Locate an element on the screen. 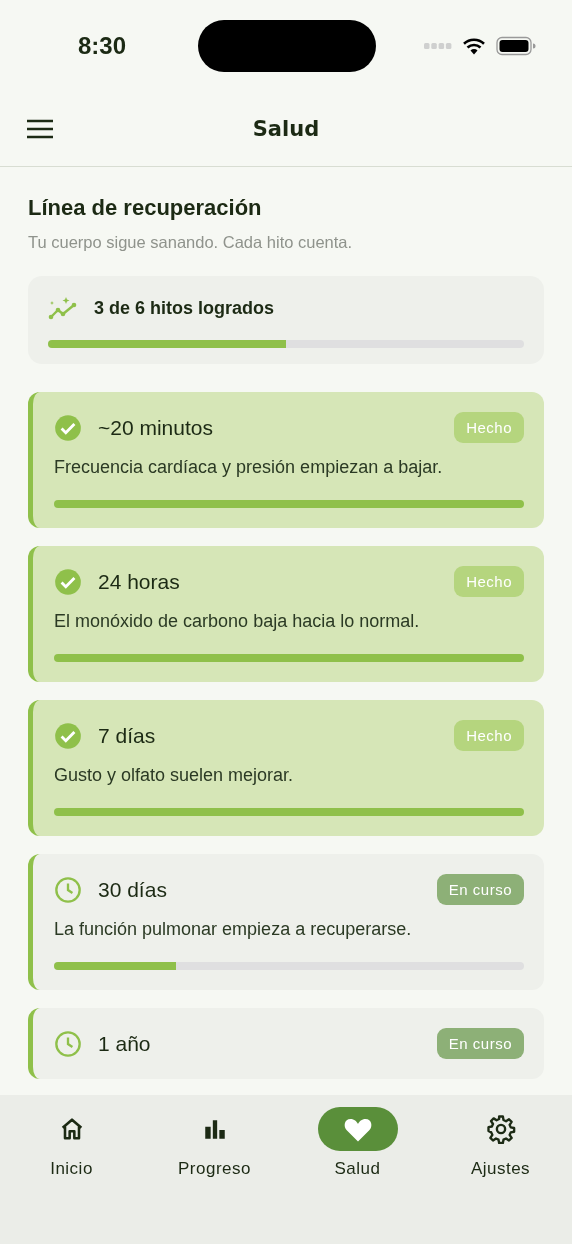  milestone-title: ~20 minutos is located at coordinates (156, 427).